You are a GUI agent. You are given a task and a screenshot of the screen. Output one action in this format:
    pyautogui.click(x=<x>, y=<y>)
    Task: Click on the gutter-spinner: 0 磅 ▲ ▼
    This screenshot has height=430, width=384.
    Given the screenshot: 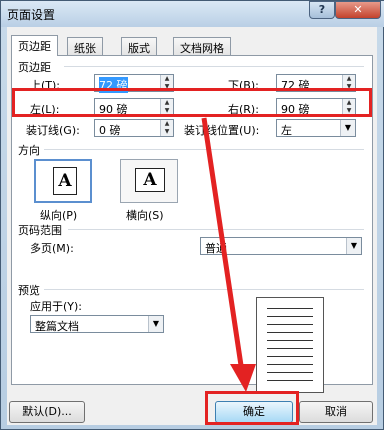 What is the action you would take?
    pyautogui.click(x=134, y=128)
    